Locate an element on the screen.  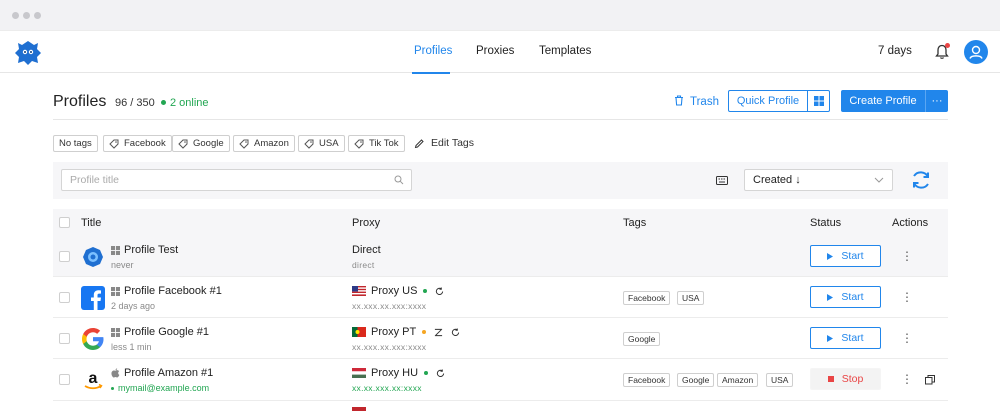
stop-icon is located at coordinates (830, 379).